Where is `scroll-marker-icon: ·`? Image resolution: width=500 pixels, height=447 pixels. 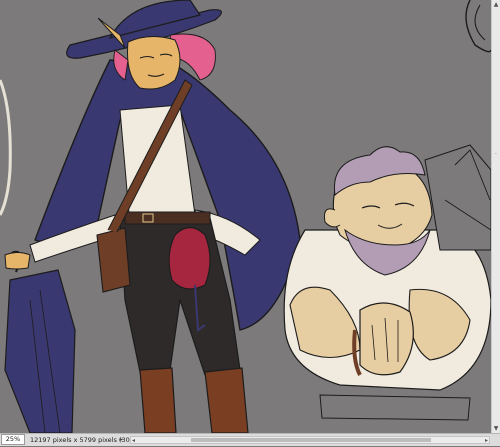
scroll-marker-icon: · is located at coordinates (496, 154).